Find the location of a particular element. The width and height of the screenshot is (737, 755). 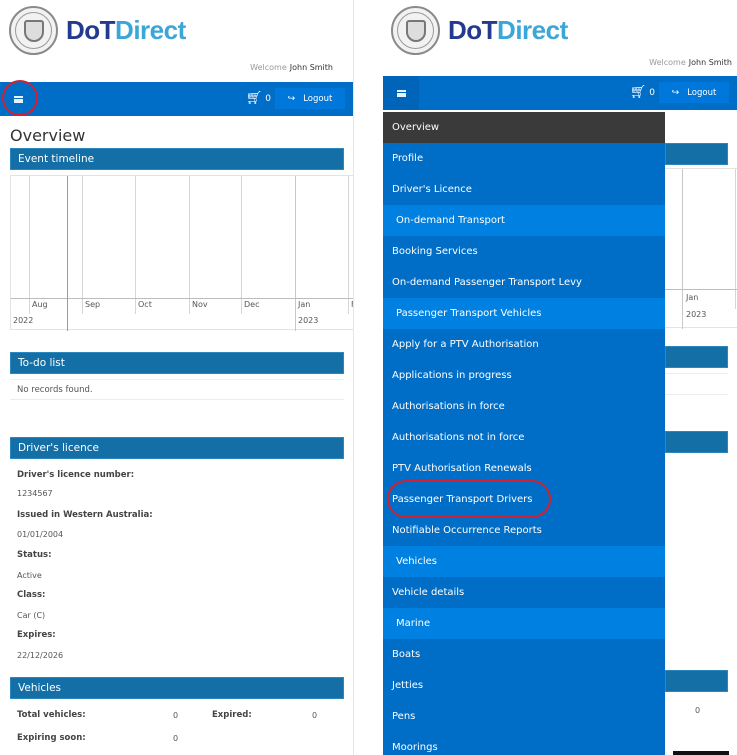

menu-toggle-highlight-ring is located at coordinates (20, 98).